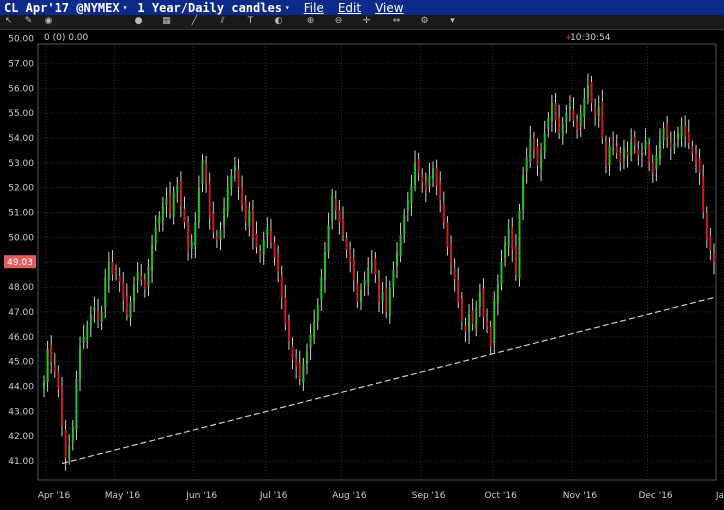  Describe the element at coordinates (396, 21) in the screenshot. I see `fit-icon: ⇔` at that location.